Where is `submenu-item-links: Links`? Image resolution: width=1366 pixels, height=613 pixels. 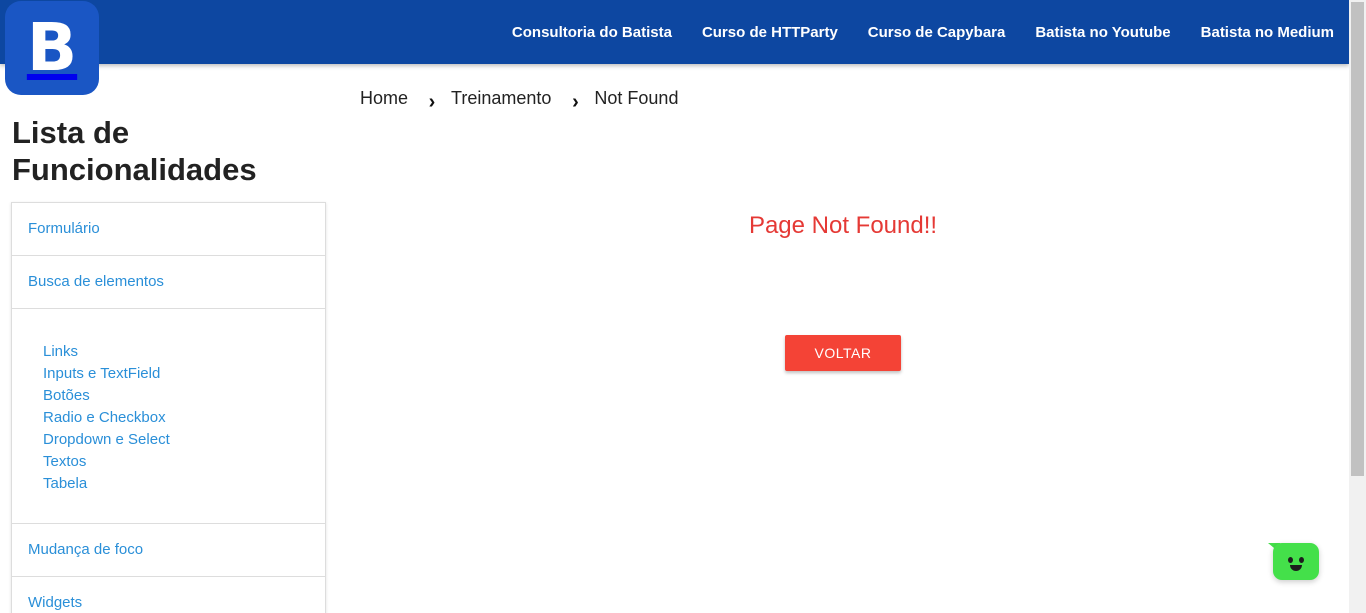 submenu-item-links: Links is located at coordinates (184, 352).